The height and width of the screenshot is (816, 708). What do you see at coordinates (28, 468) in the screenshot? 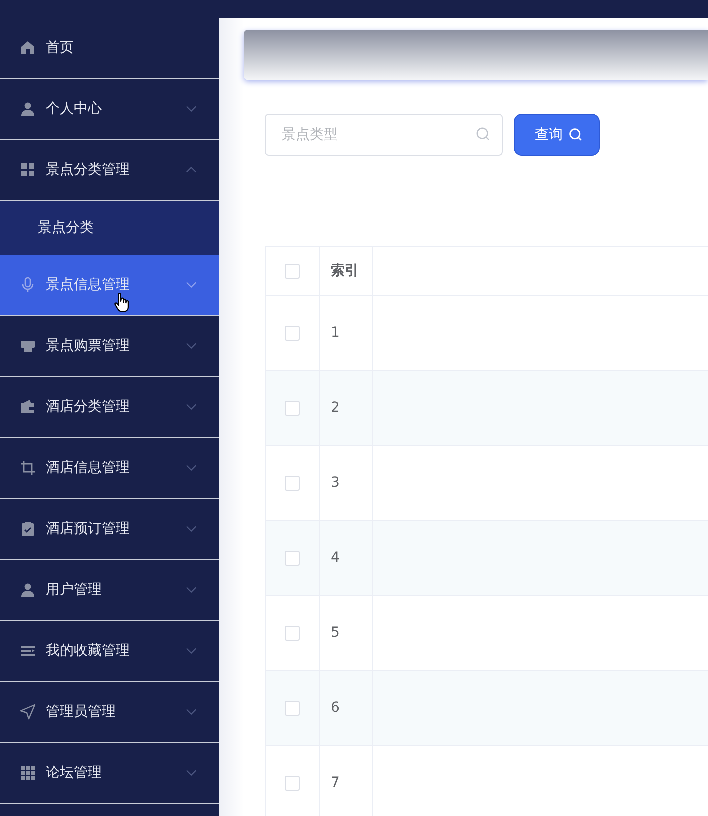
I see `crop-icon` at bounding box center [28, 468].